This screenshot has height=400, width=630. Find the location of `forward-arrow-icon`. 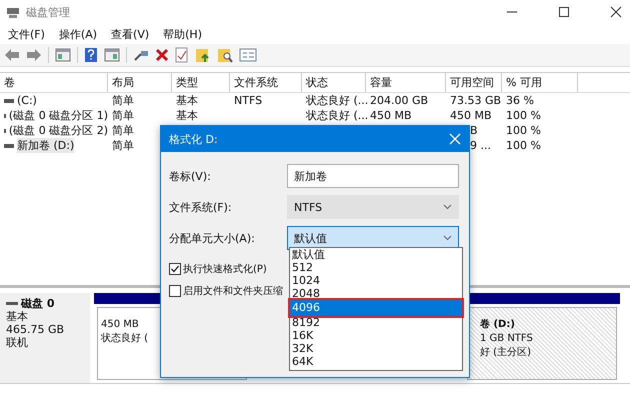

forward-arrow-icon is located at coordinates (34, 55).